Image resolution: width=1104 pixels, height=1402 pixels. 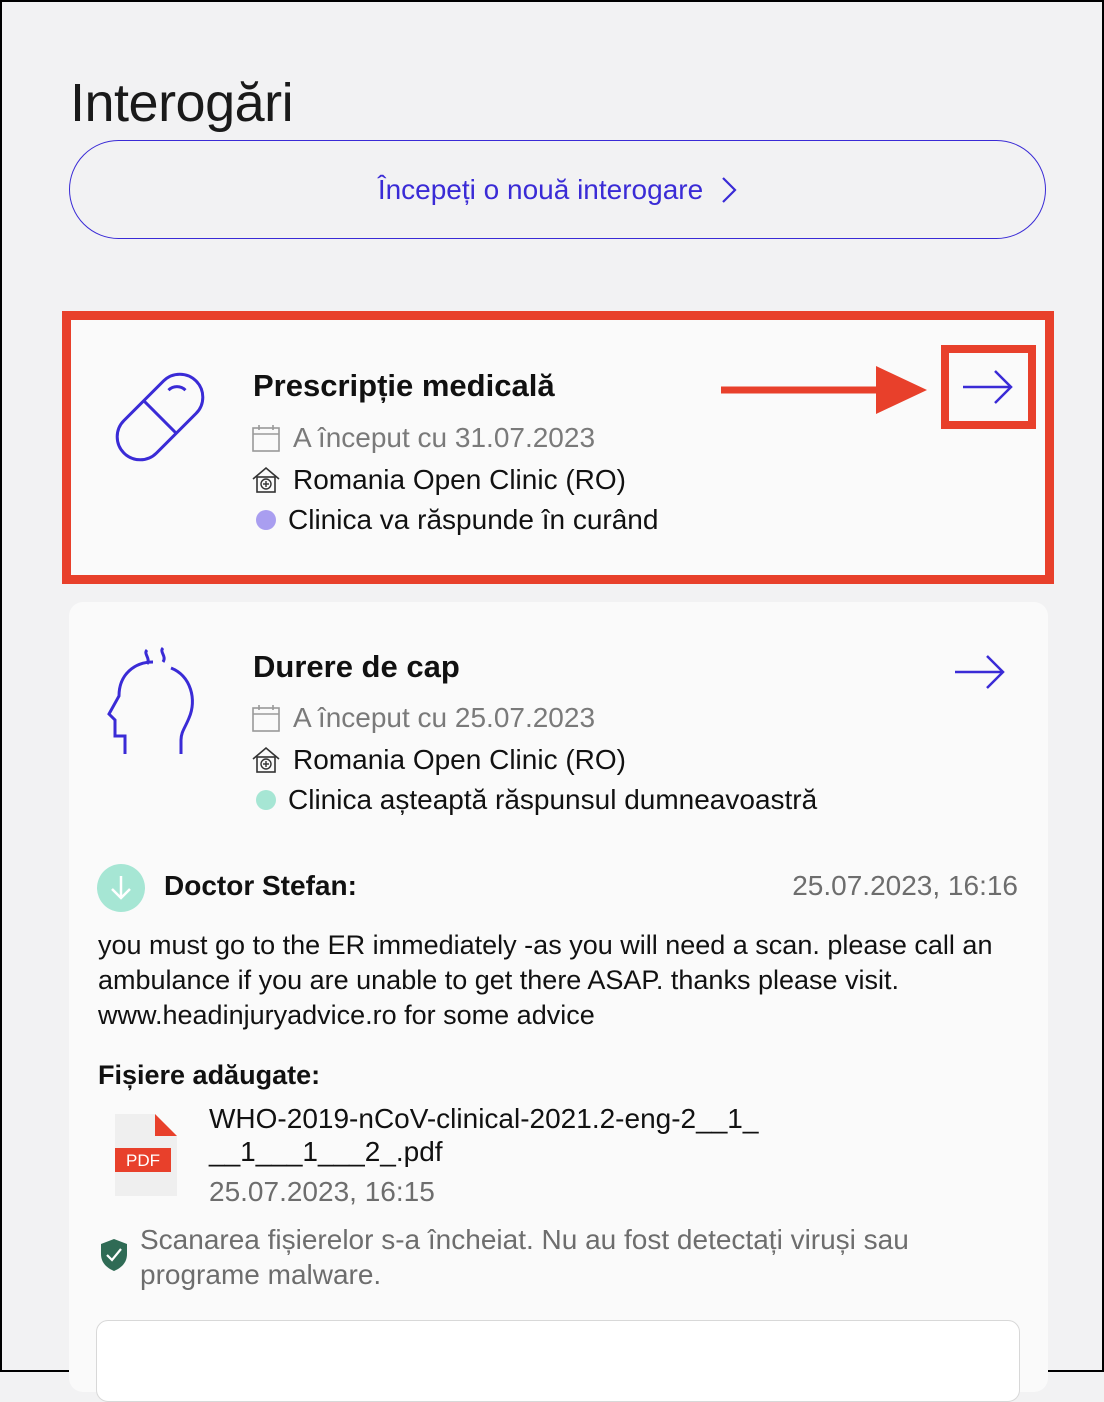 I want to click on arrow-down-icon, so click(x=121, y=888).